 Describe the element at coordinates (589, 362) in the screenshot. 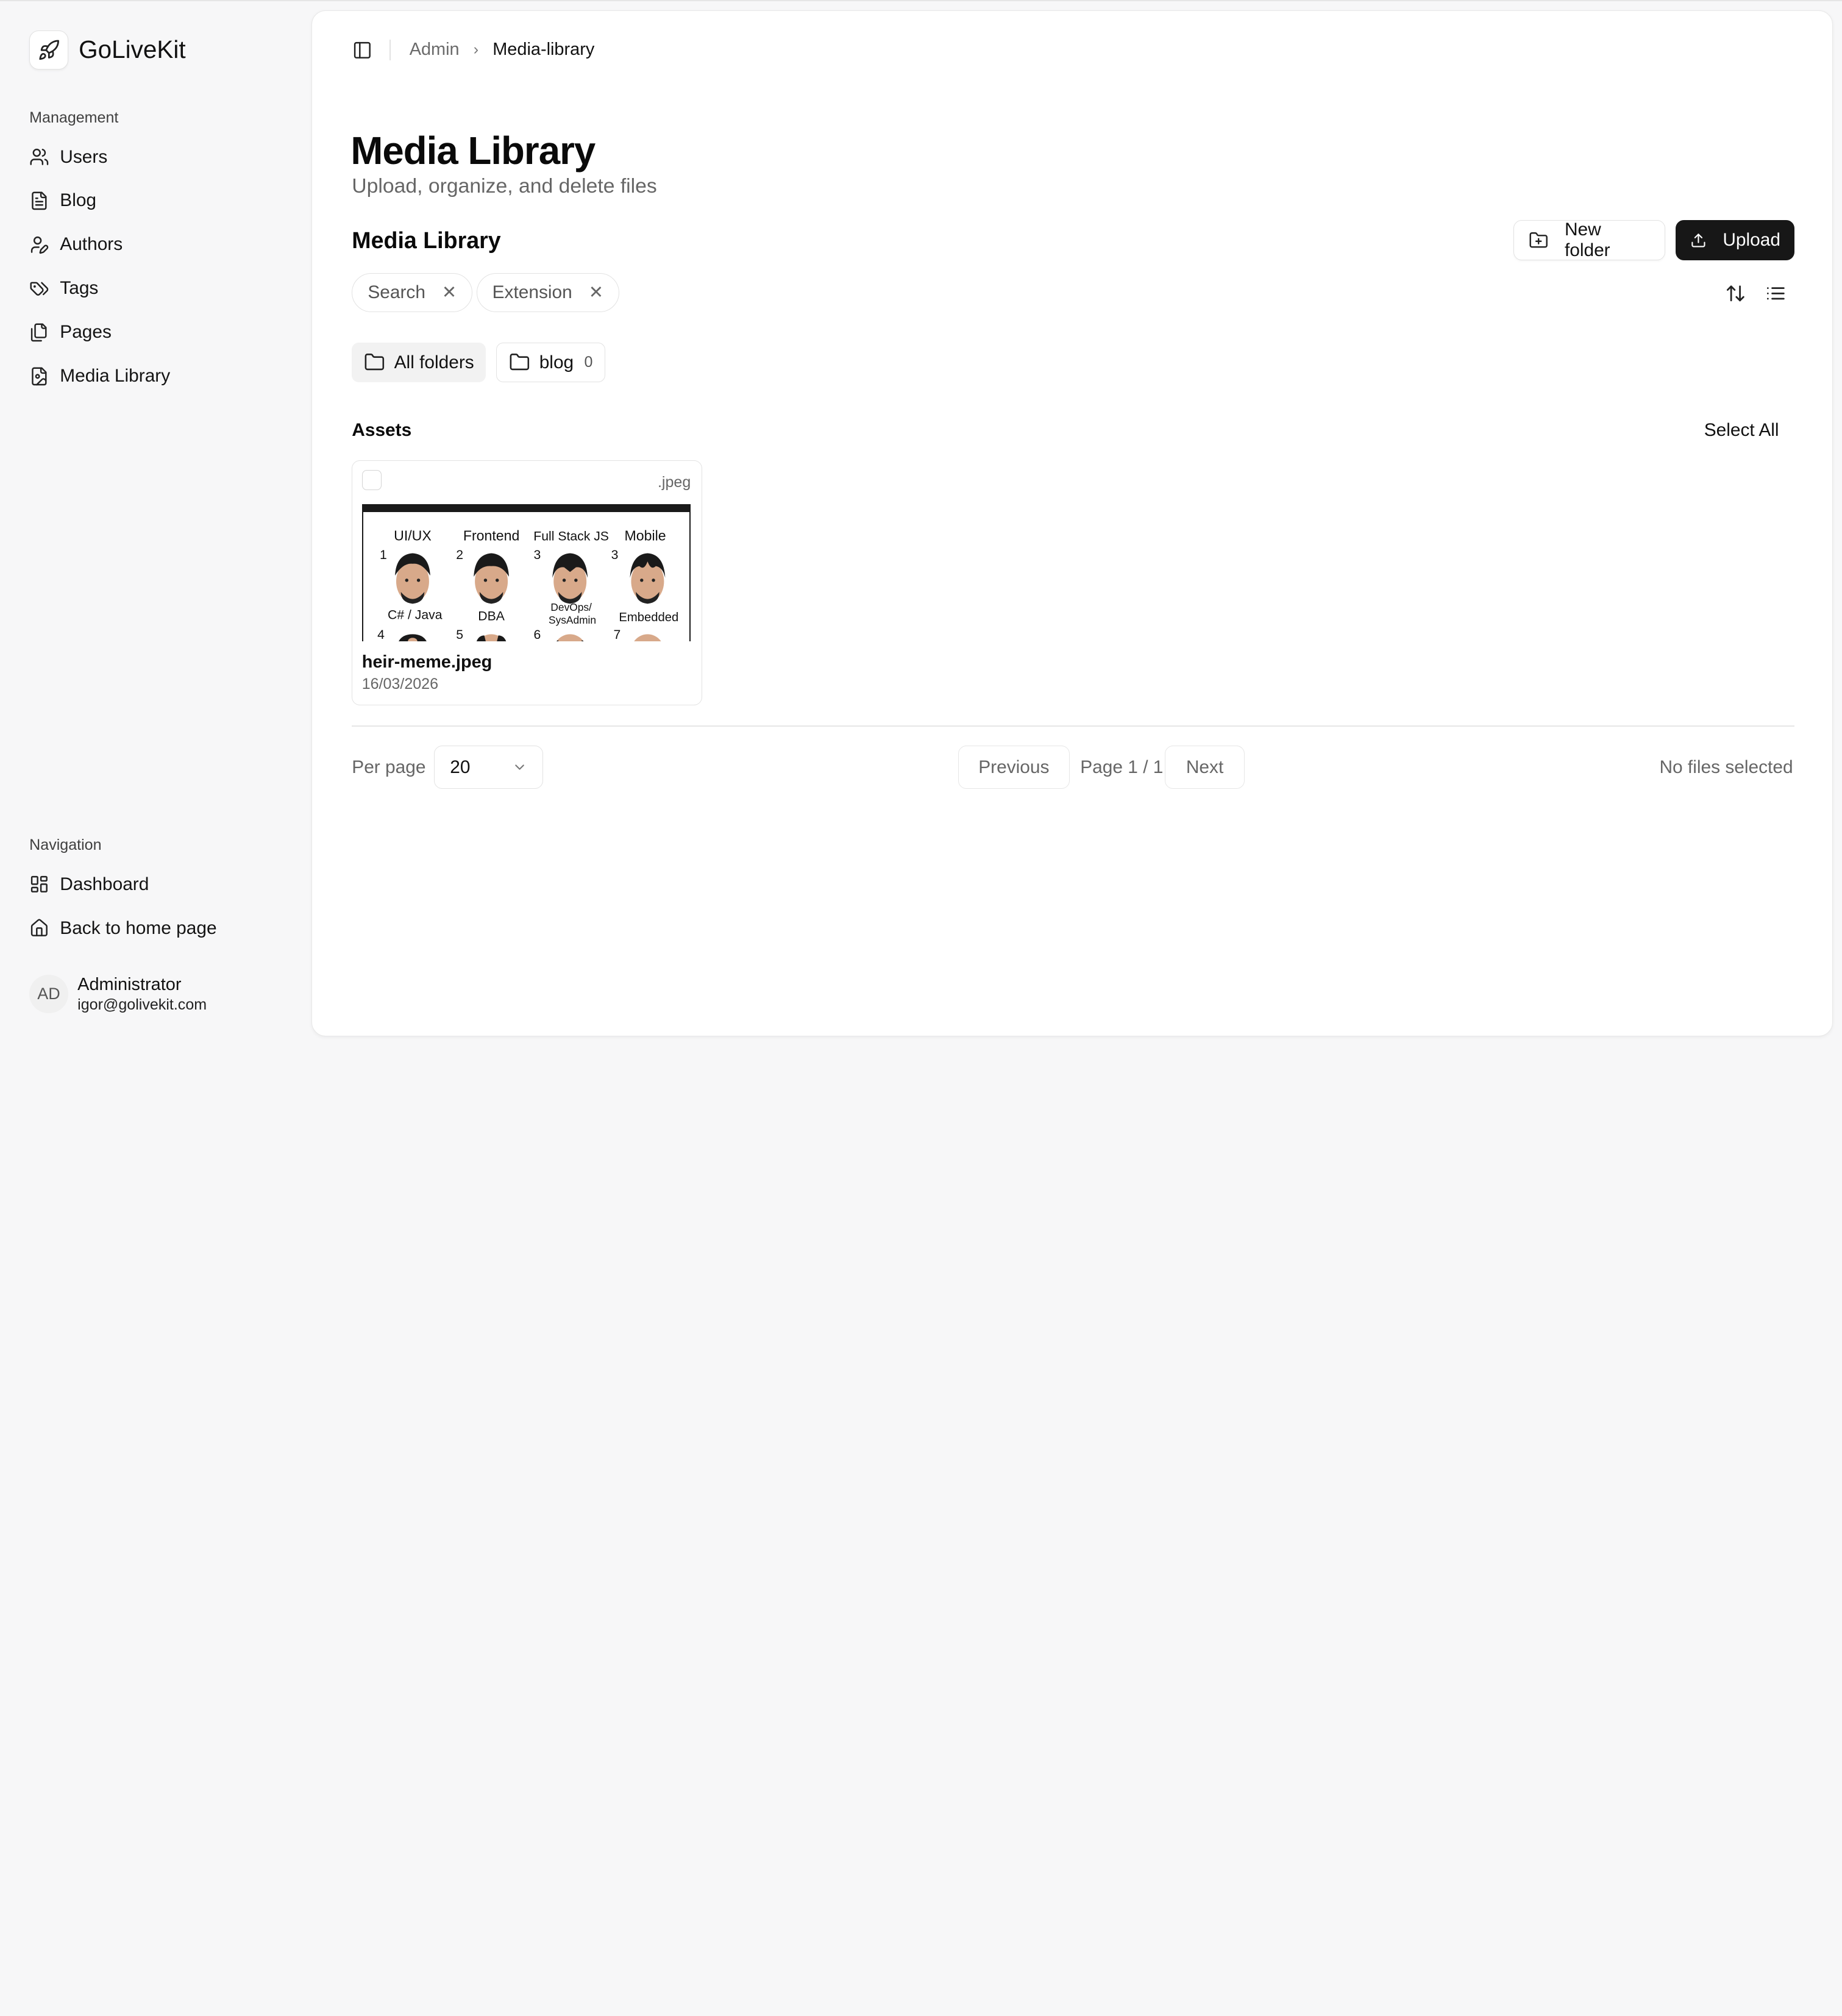

I see `folder-count-badge: 0` at that location.